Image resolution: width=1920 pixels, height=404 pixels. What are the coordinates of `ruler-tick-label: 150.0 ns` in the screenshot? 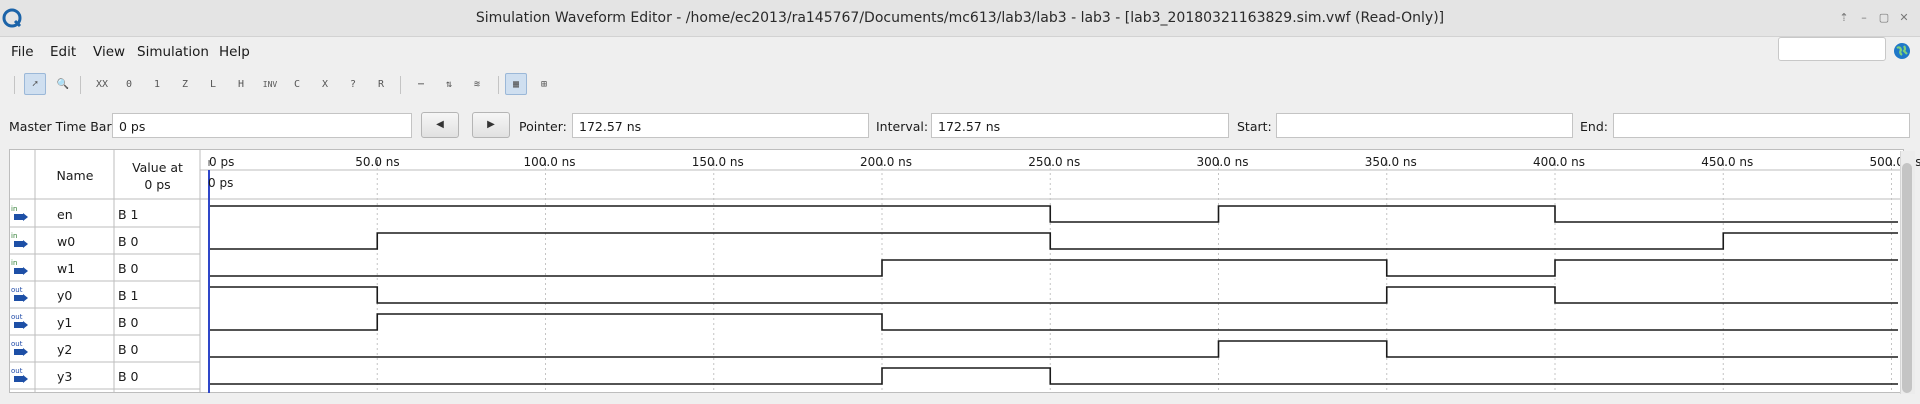 It's located at (717, 162).